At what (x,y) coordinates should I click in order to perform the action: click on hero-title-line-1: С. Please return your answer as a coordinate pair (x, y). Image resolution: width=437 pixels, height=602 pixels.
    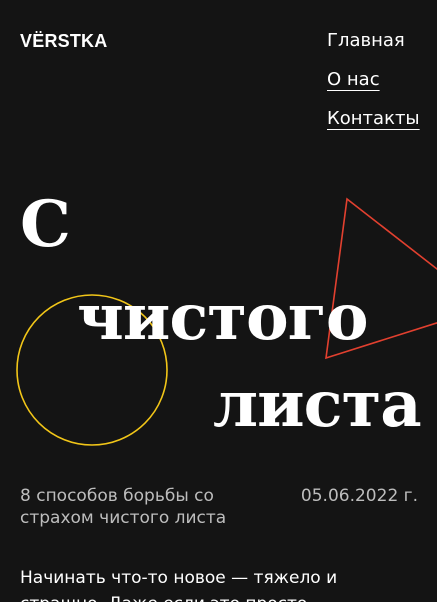
    Looking at the image, I should click on (45, 224).